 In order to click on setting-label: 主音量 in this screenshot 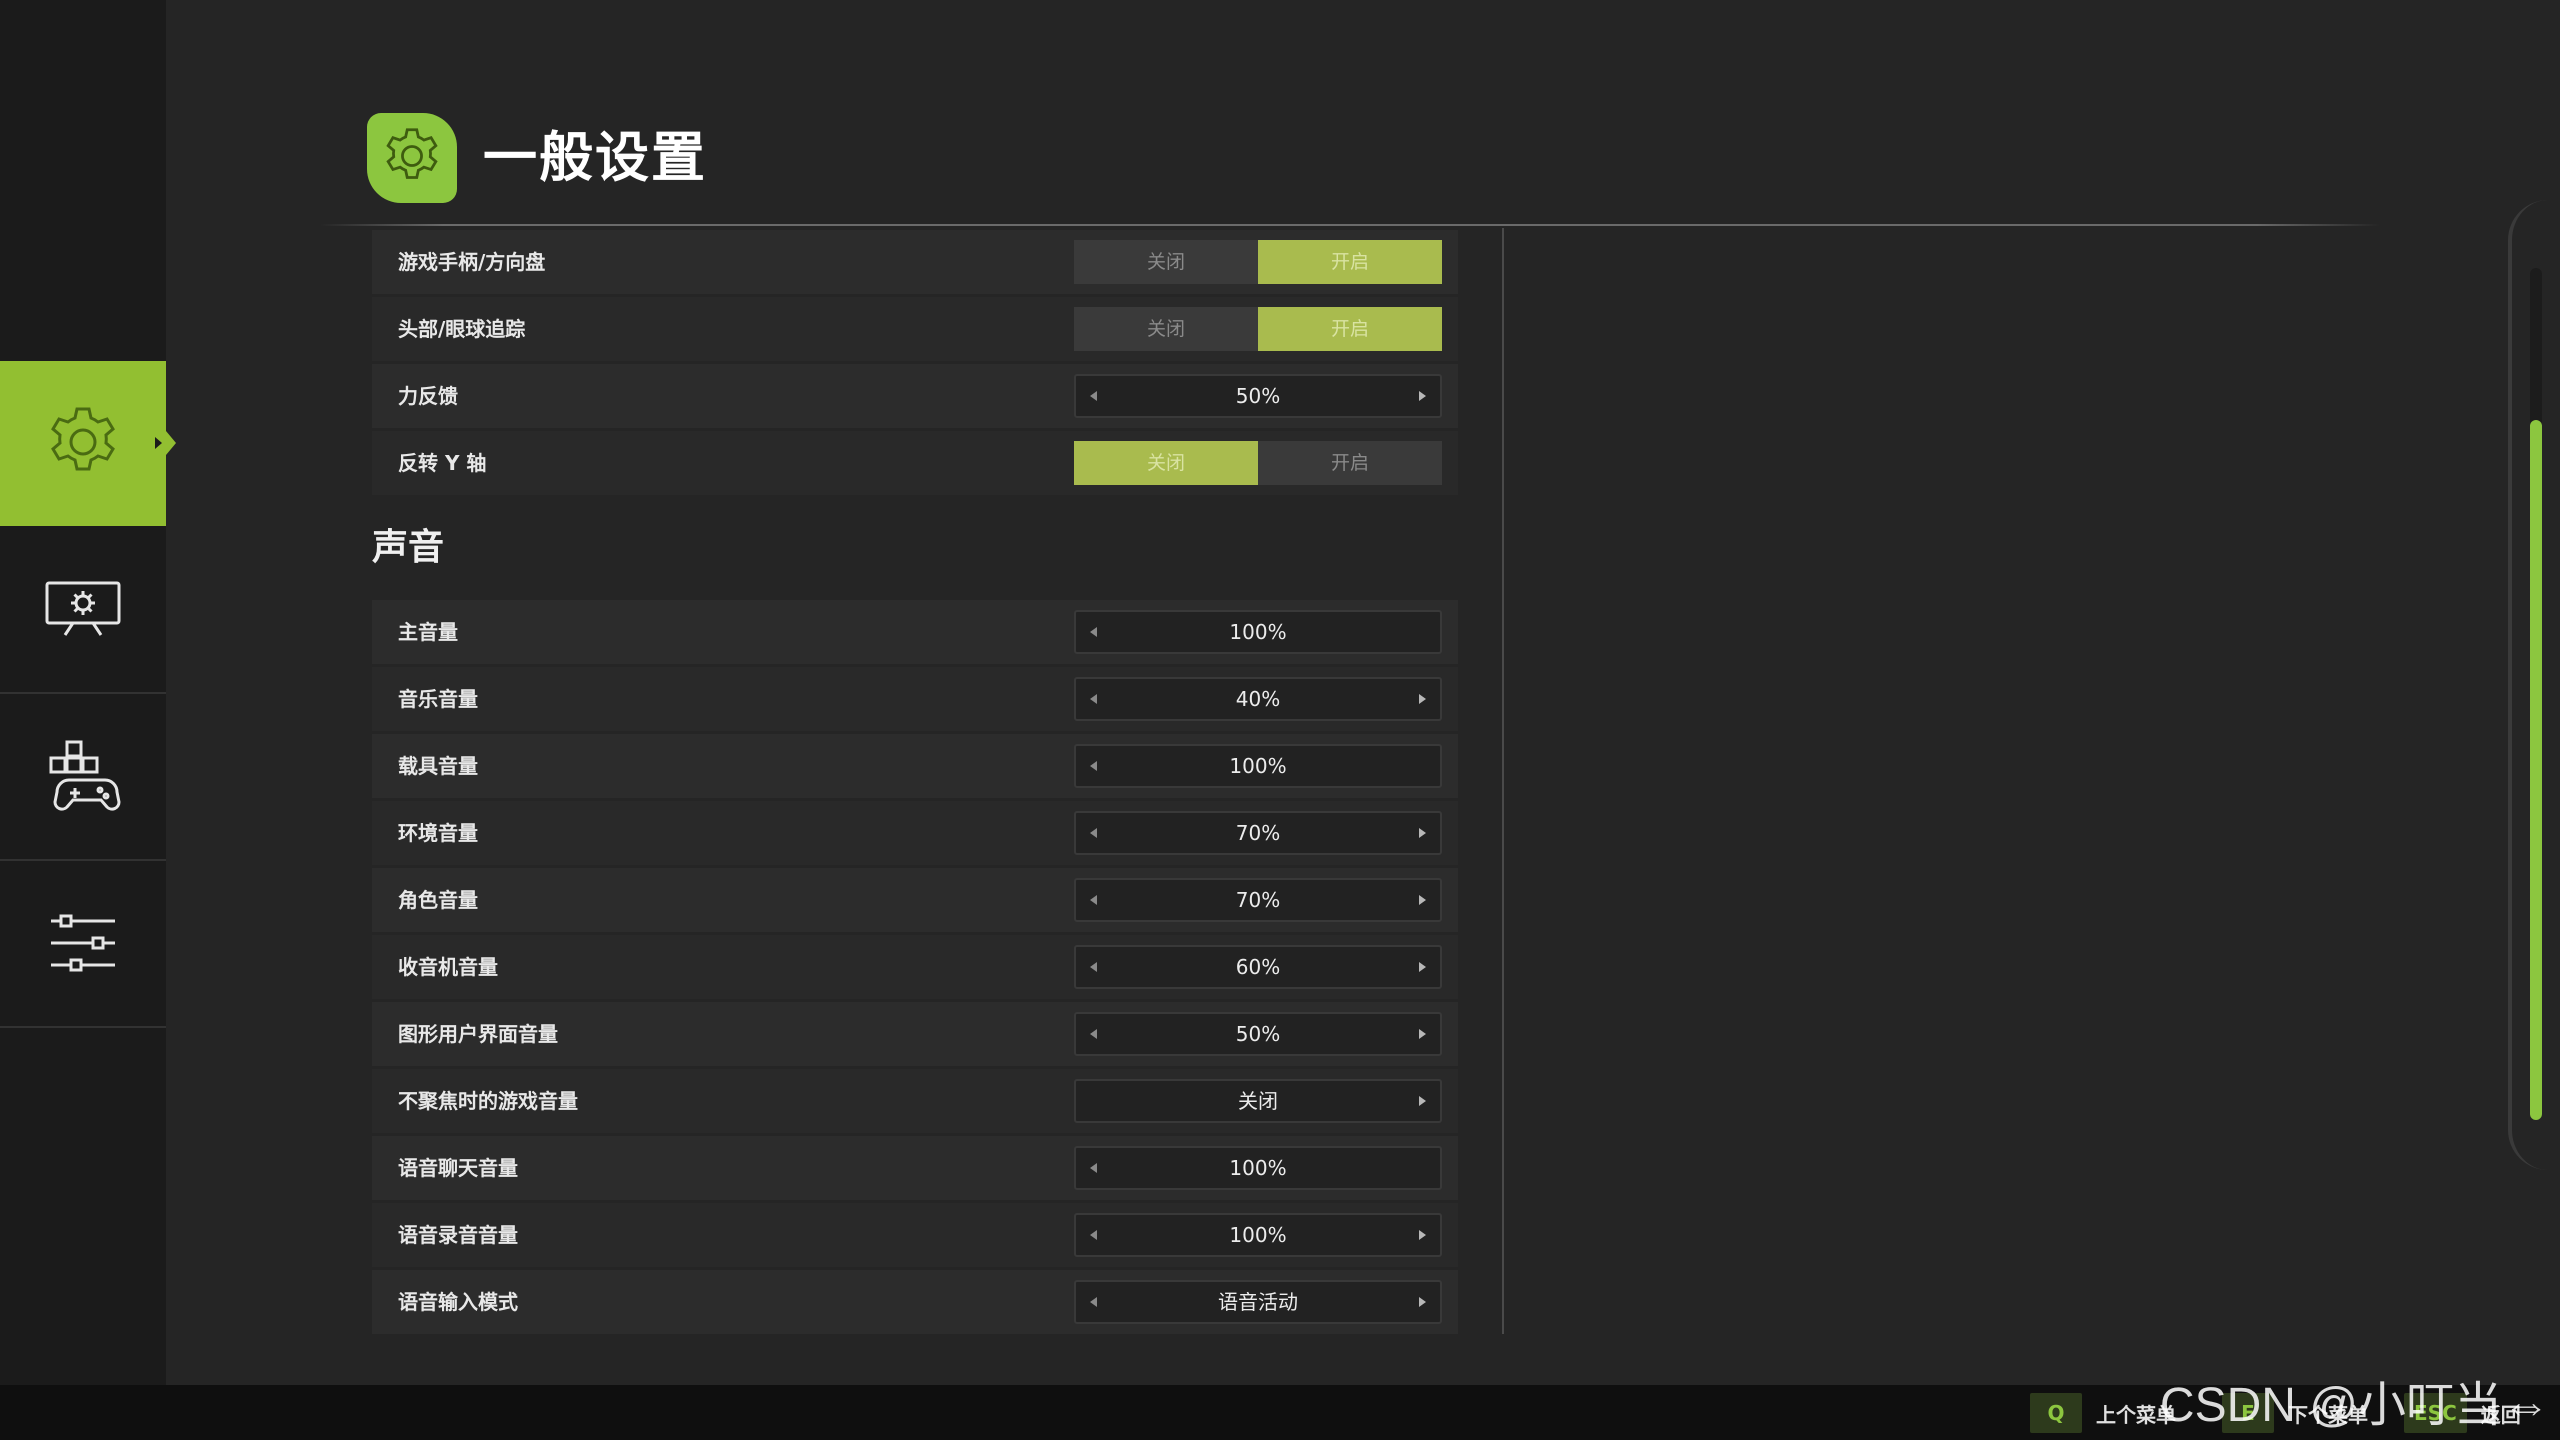, I will do `click(428, 632)`.